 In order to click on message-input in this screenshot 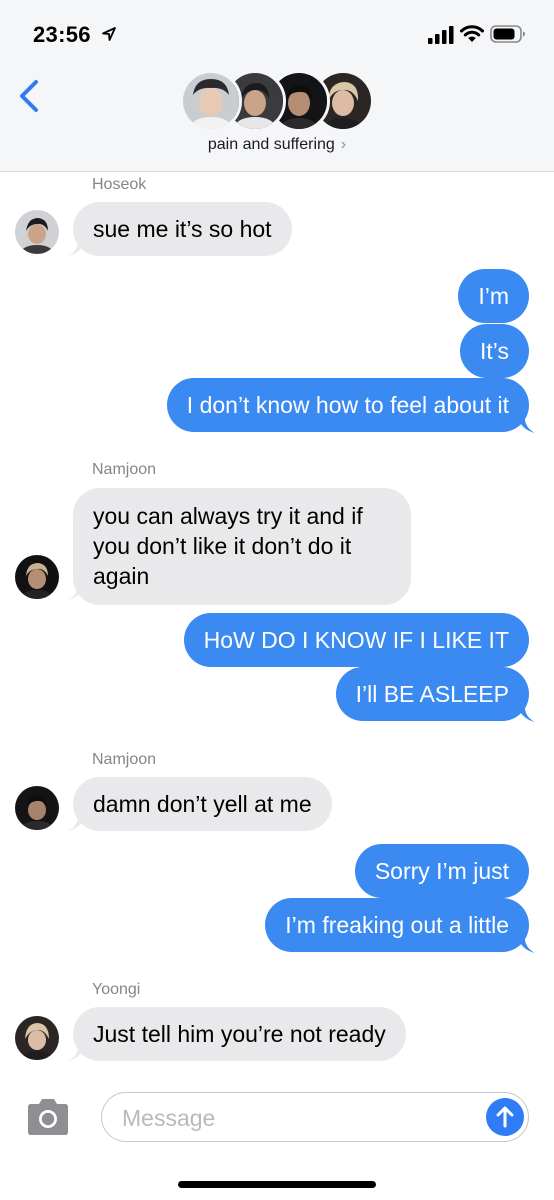, I will do `click(297, 1118)`.